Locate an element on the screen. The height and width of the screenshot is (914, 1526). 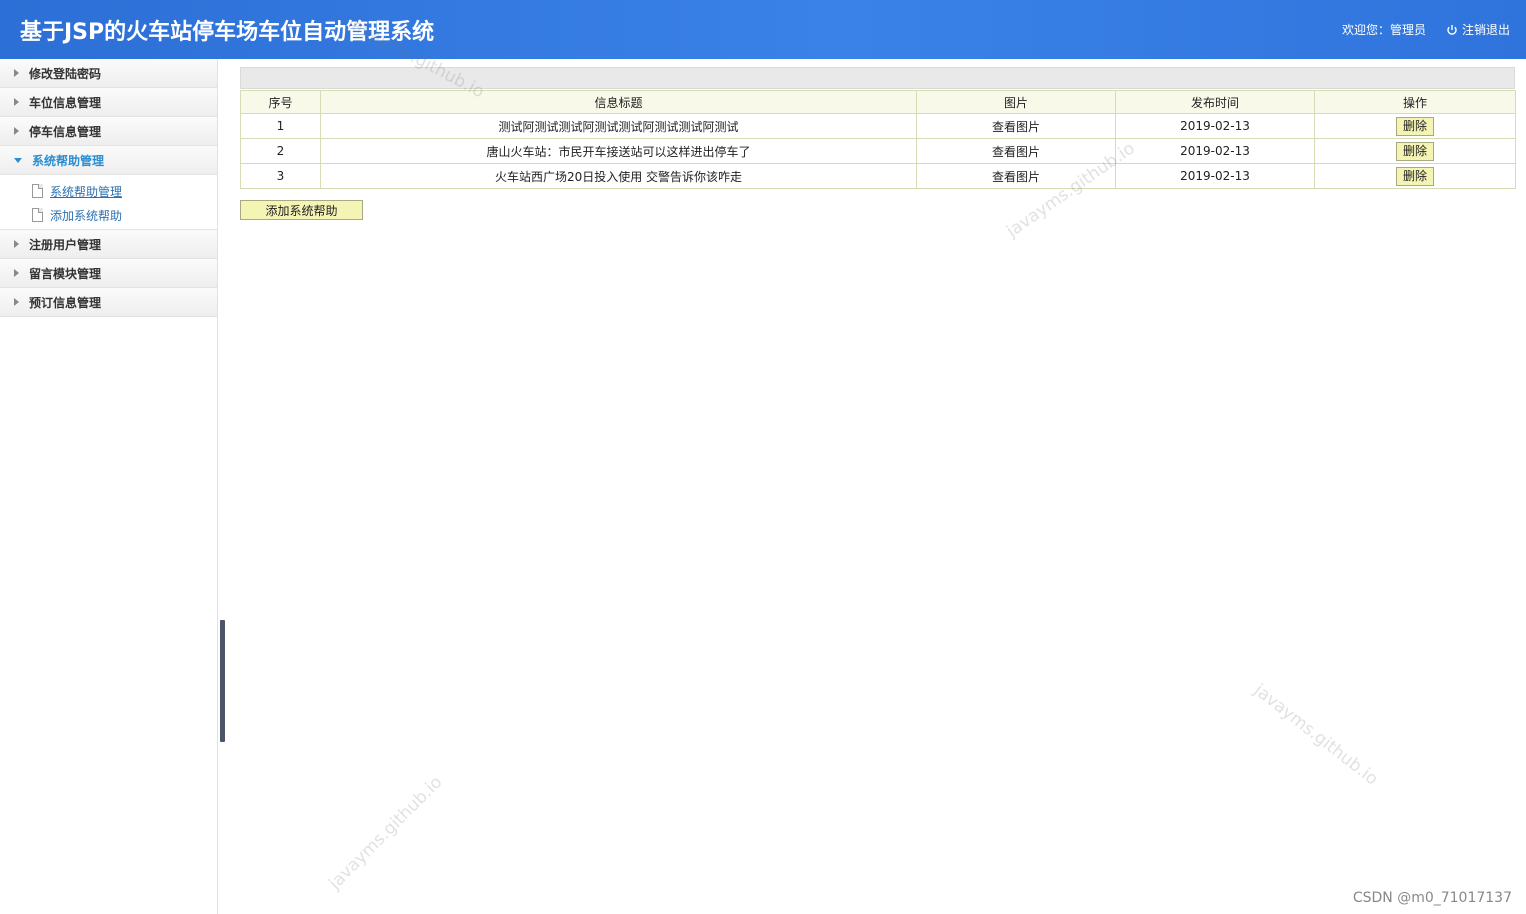
submenu-item-help-add: 添加系统帮助 is located at coordinates (108, 215).